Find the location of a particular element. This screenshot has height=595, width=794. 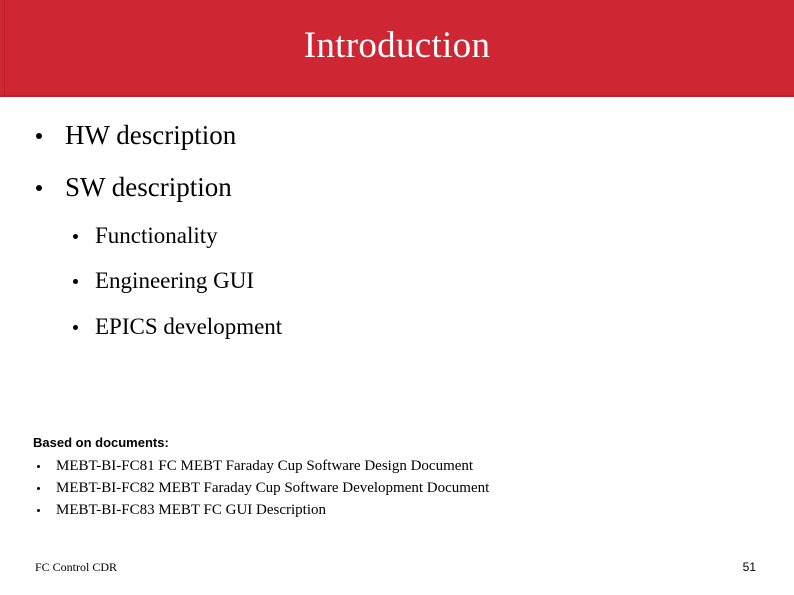

document-label: MEBT-BI-FC83 MEBT FC GUI Description is located at coordinates (191, 510).